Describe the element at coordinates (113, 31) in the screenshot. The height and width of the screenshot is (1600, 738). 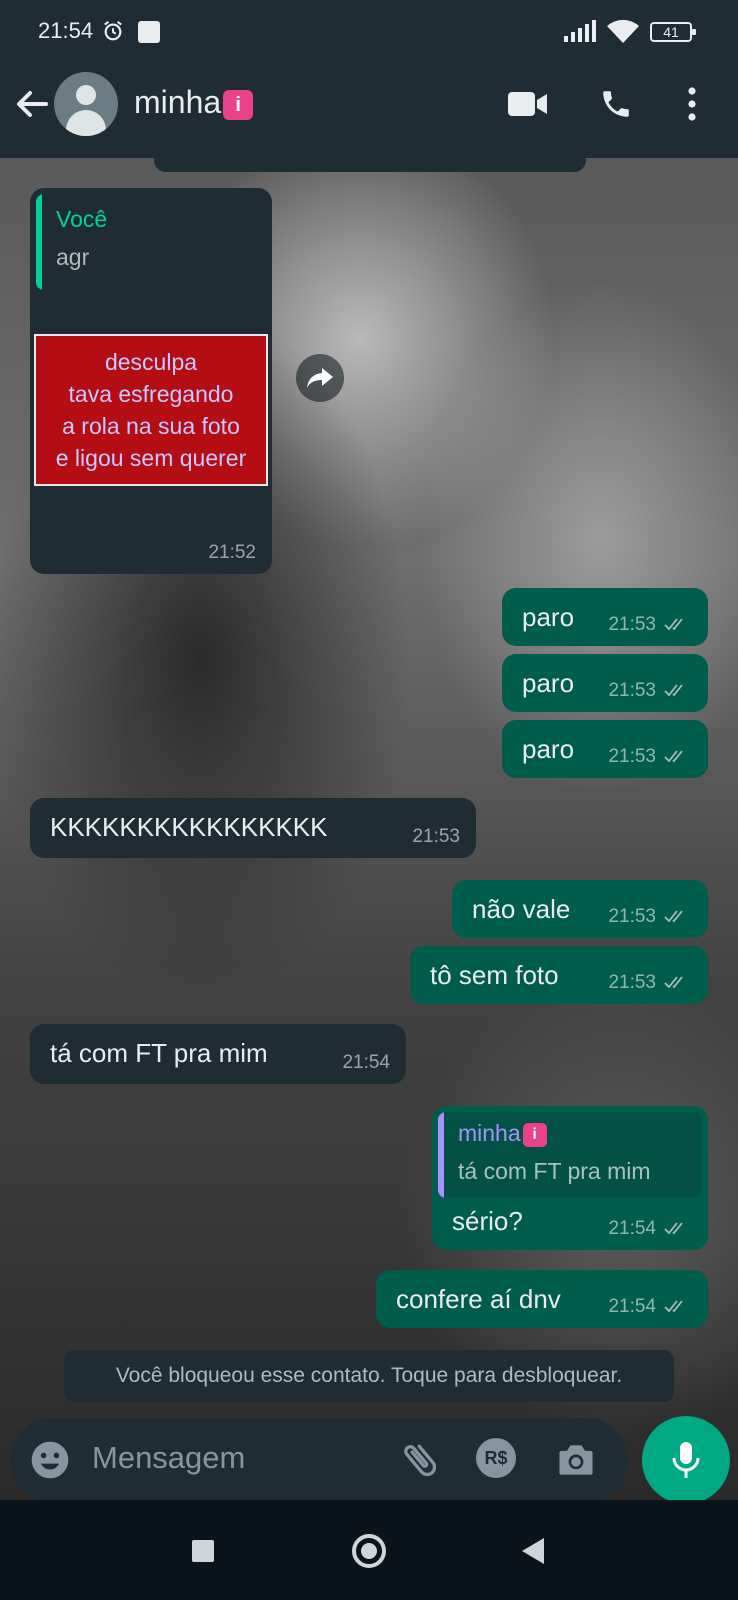
I see `alarm-icon` at that location.